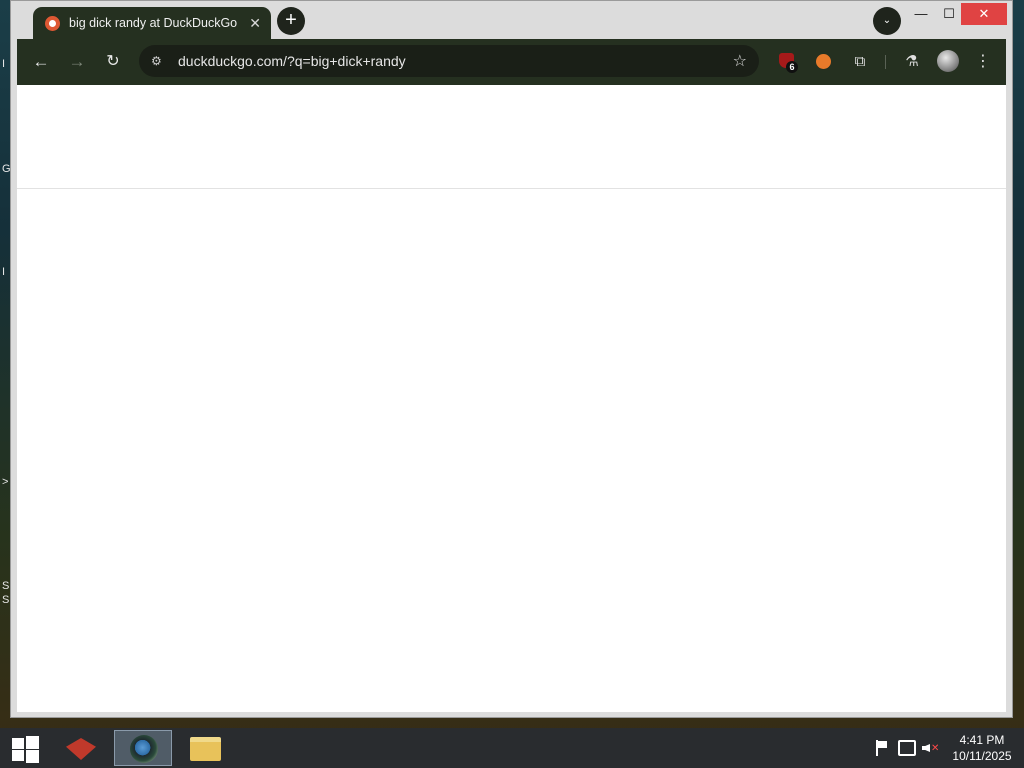 This screenshot has width=1024, height=768. Describe the element at coordinates (18, 743) in the screenshot. I see `windows-logo-icon` at that location.